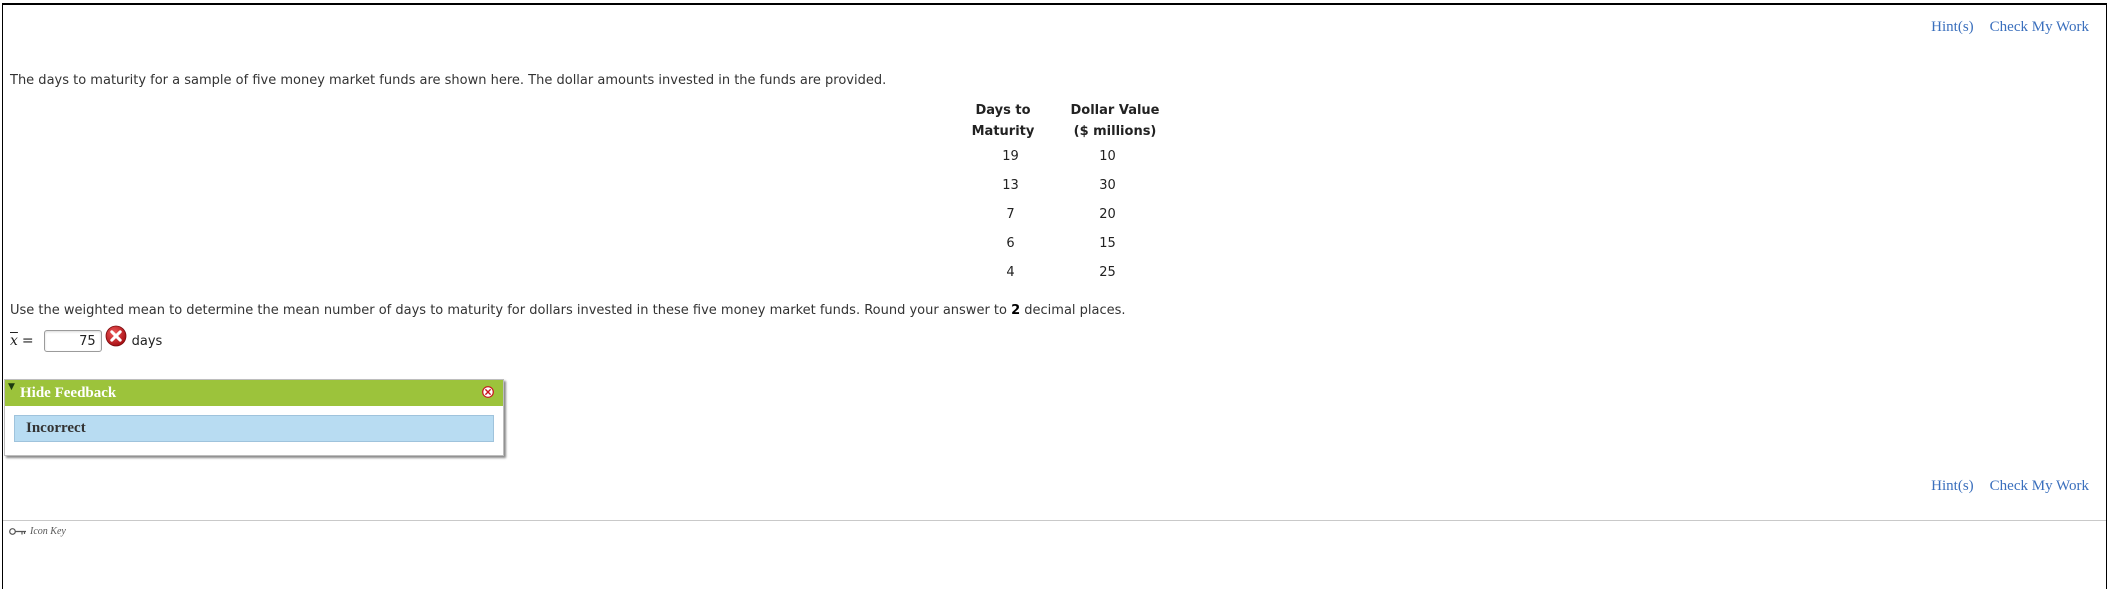  I want to click on table-row: 4 25, so click(1063, 272).